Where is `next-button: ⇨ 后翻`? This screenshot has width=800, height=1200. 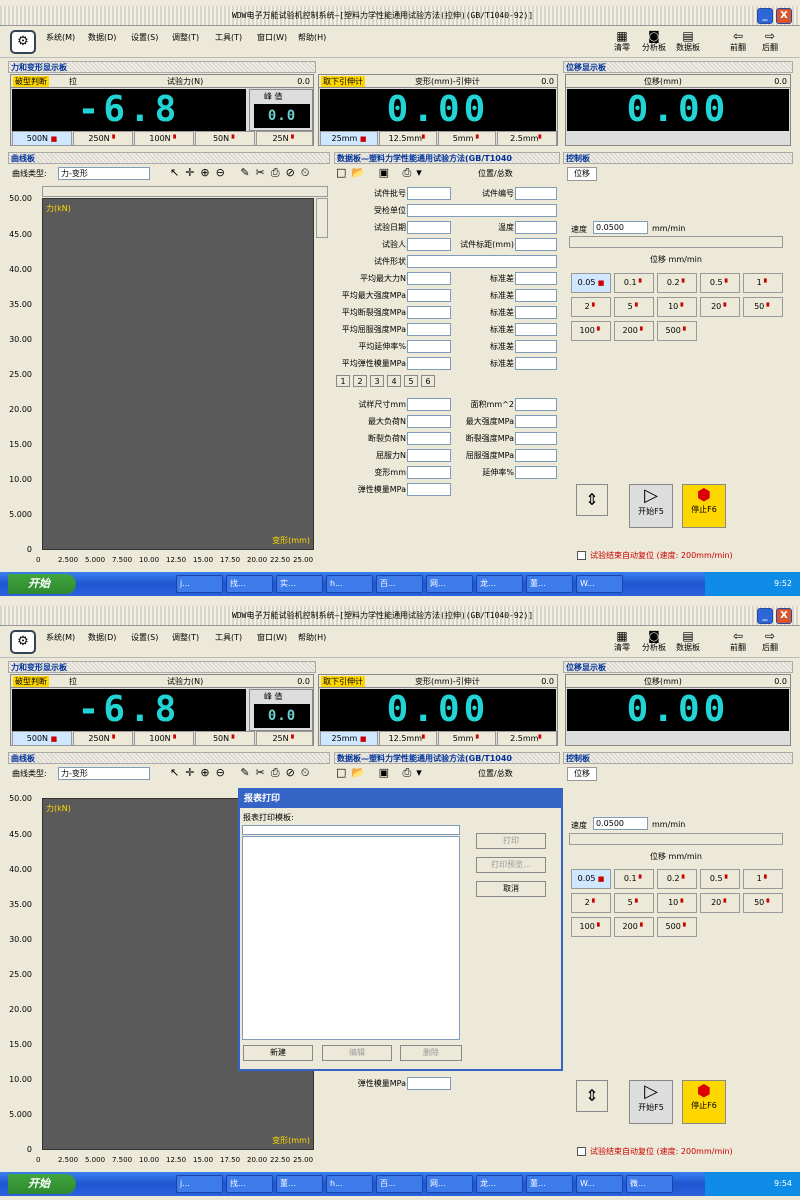
next-button: ⇨ 后翻 is located at coordinates (770, 641).